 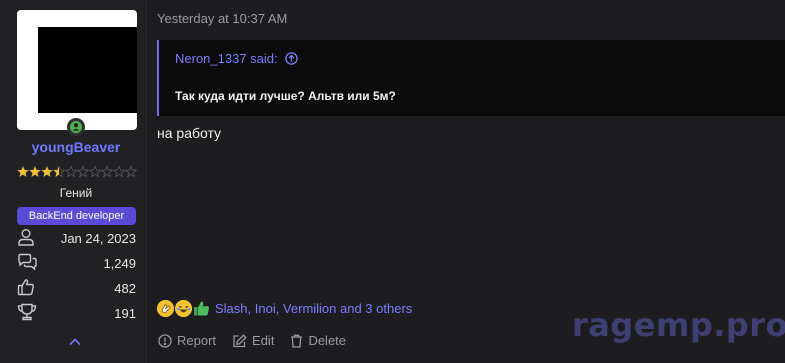 I want to click on quote-author-label: Neron_1337 said:, so click(x=226, y=58).